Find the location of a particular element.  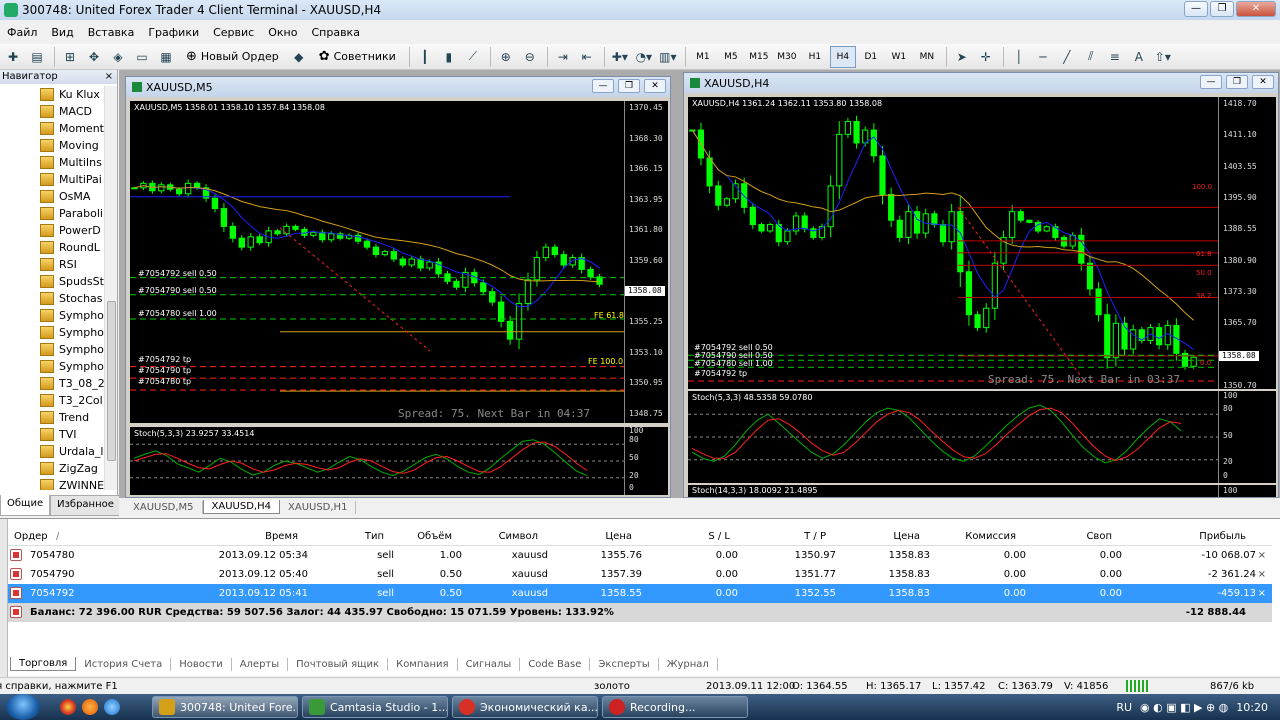

chrome-icon is located at coordinates (68, 707).